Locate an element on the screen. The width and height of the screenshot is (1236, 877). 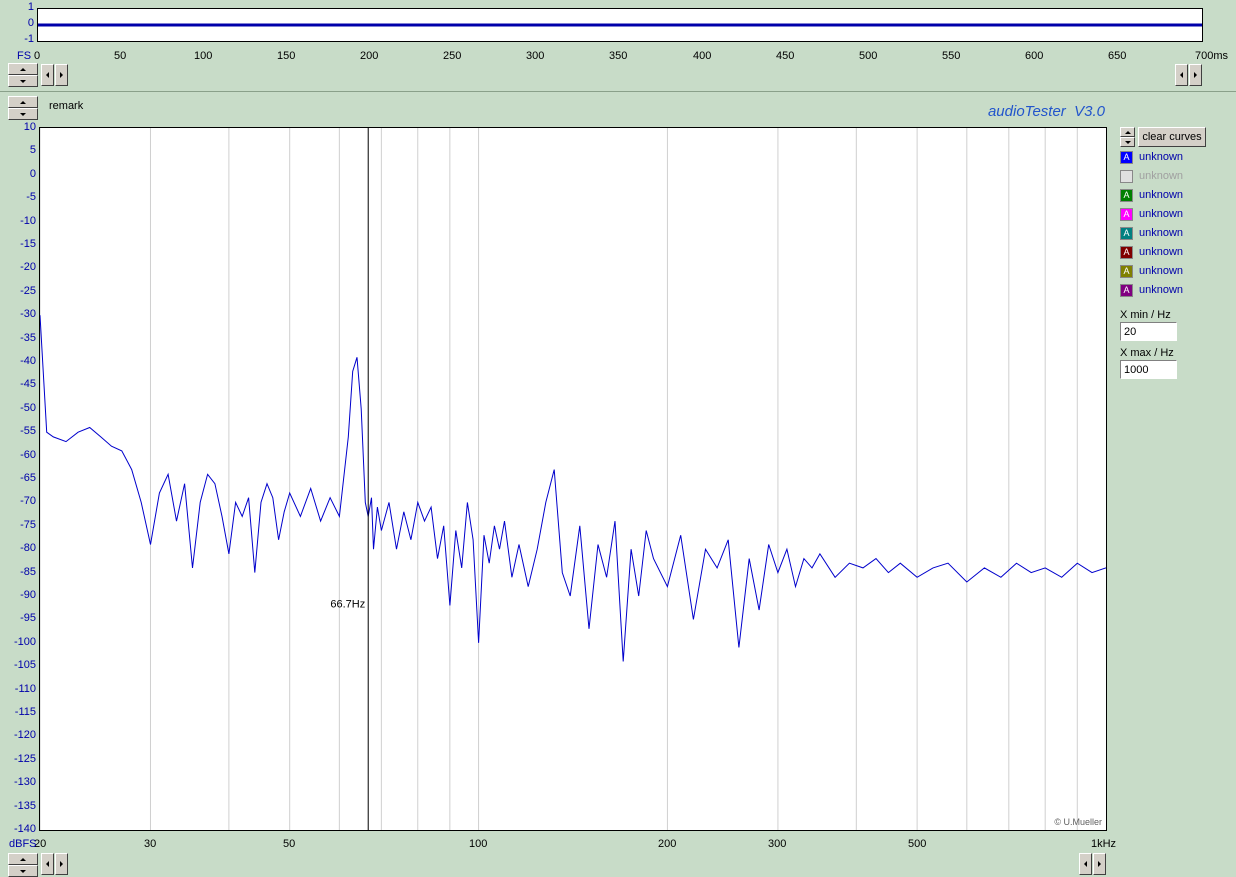
time-x-tick-label: 250 is located at coordinates (452, 56).